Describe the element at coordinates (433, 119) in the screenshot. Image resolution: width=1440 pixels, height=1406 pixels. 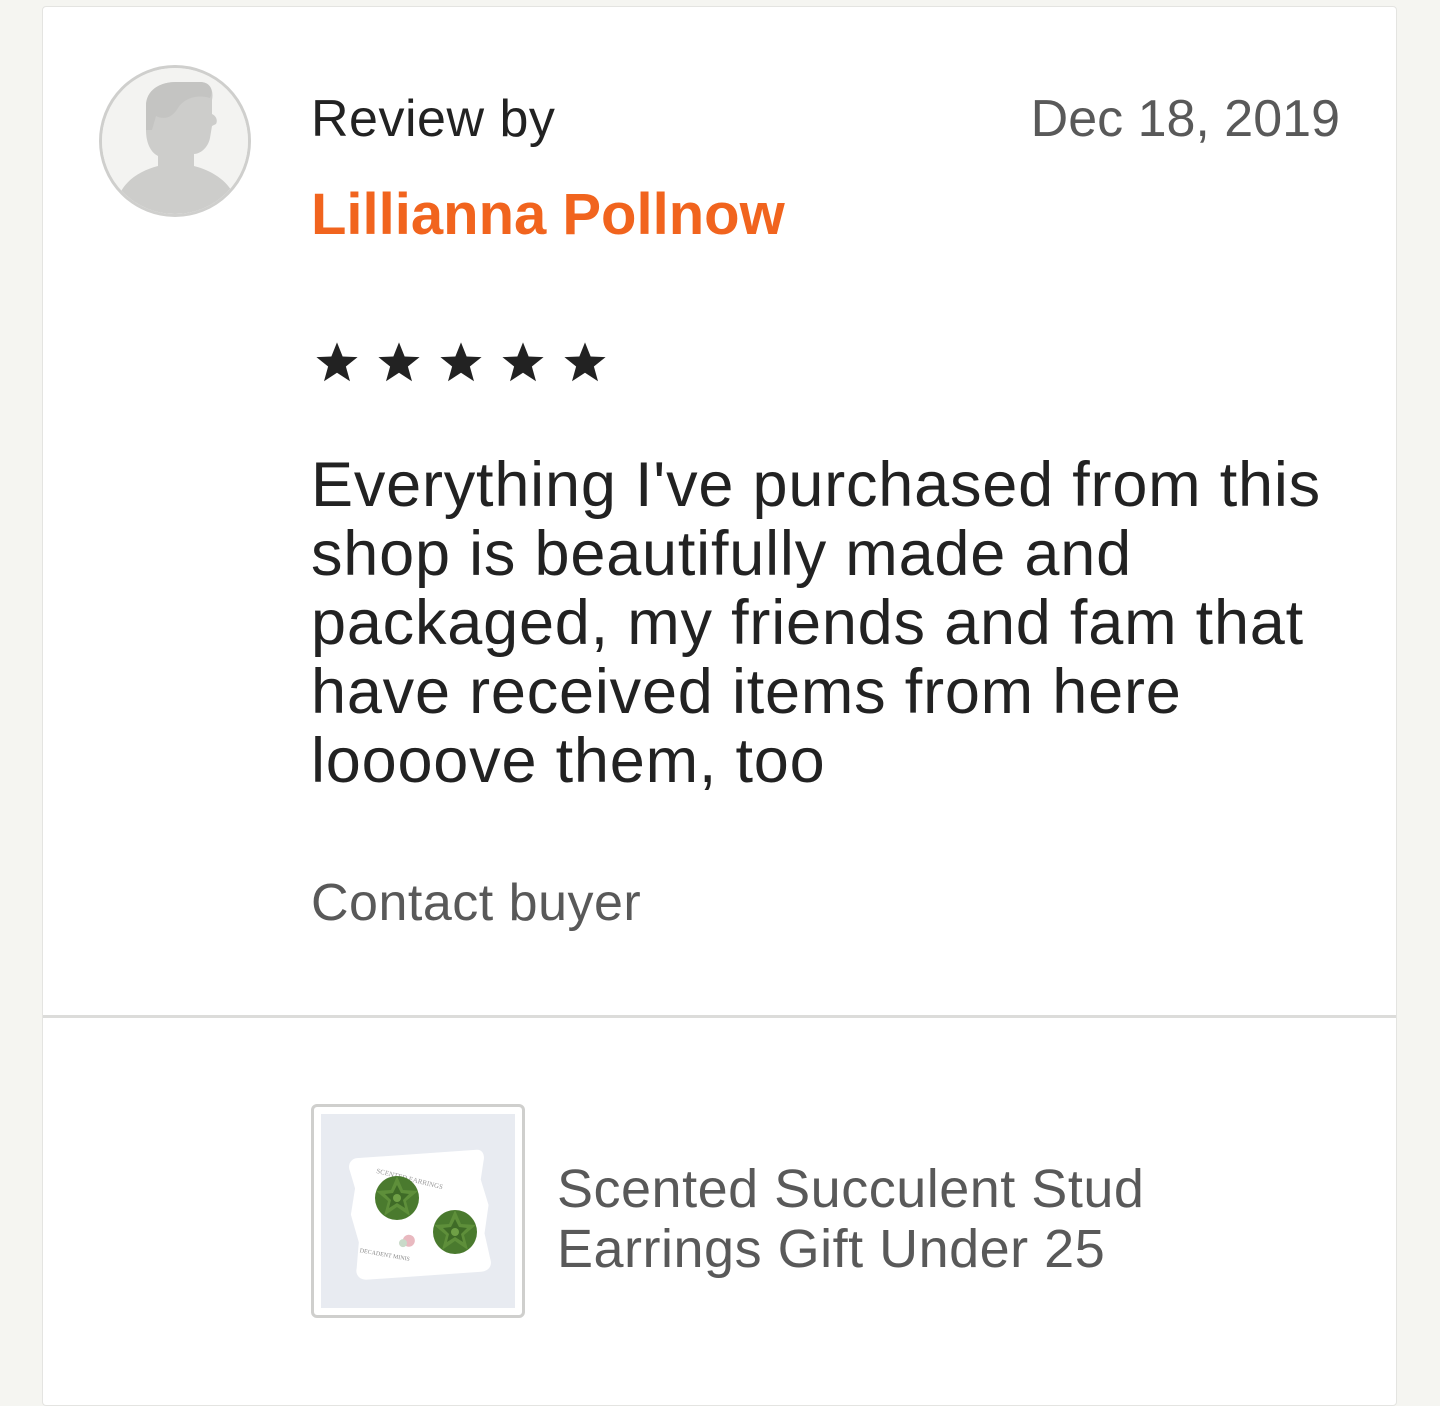
I see `review-by-label: Review by` at that location.